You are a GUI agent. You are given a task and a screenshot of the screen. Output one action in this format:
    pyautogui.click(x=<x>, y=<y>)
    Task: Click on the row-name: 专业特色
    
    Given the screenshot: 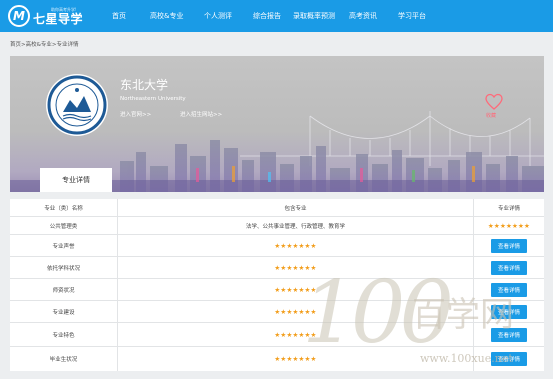 What is the action you would take?
    pyautogui.click(x=64, y=334)
    